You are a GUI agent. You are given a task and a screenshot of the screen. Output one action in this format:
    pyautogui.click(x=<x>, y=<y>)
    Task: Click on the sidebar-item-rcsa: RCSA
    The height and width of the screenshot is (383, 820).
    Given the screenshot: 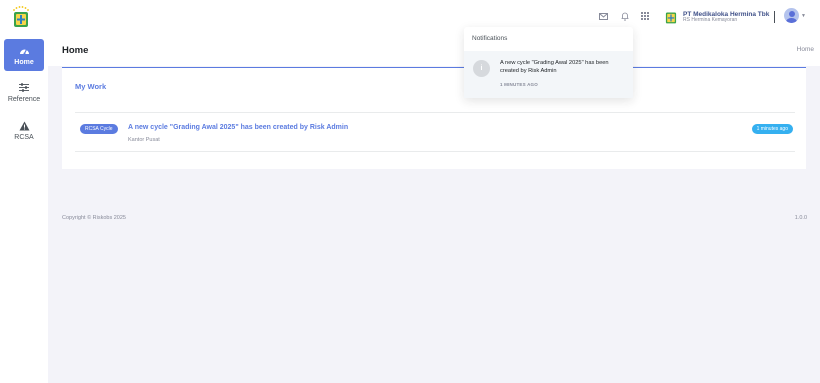 What is the action you would take?
    pyautogui.click(x=24, y=130)
    